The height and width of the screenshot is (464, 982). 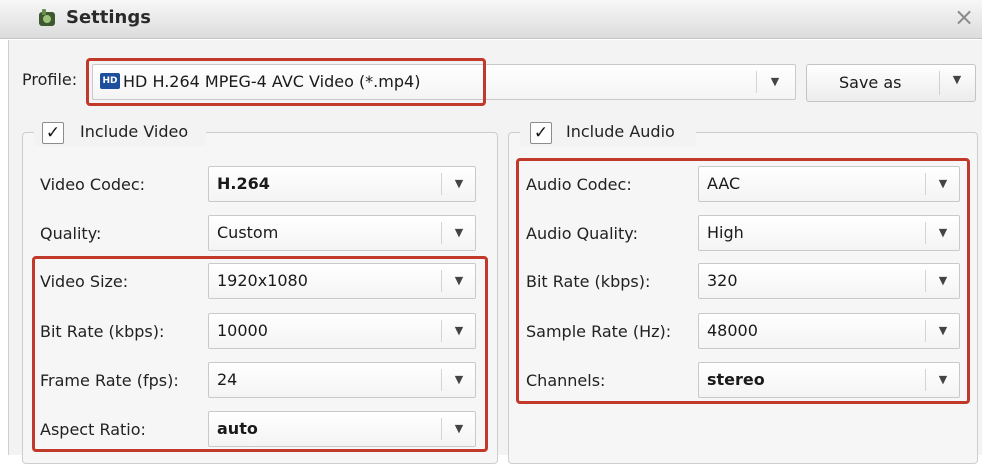 What do you see at coordinates (237, 428) in the screenshot?
I see `aspect-ratio-value: auto` at bounding box center [237, 428].